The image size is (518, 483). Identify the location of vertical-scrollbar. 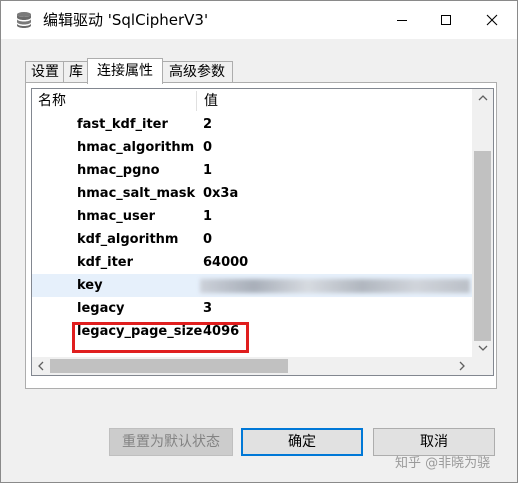
(482, 223).